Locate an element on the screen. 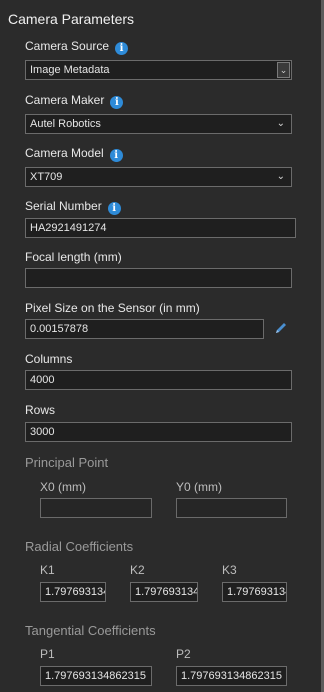 The width and height of the screenshot is (324, 692). pixel-size-label: Pixel Size on the Sensor (in mm) is located at coordinates (112, 308).